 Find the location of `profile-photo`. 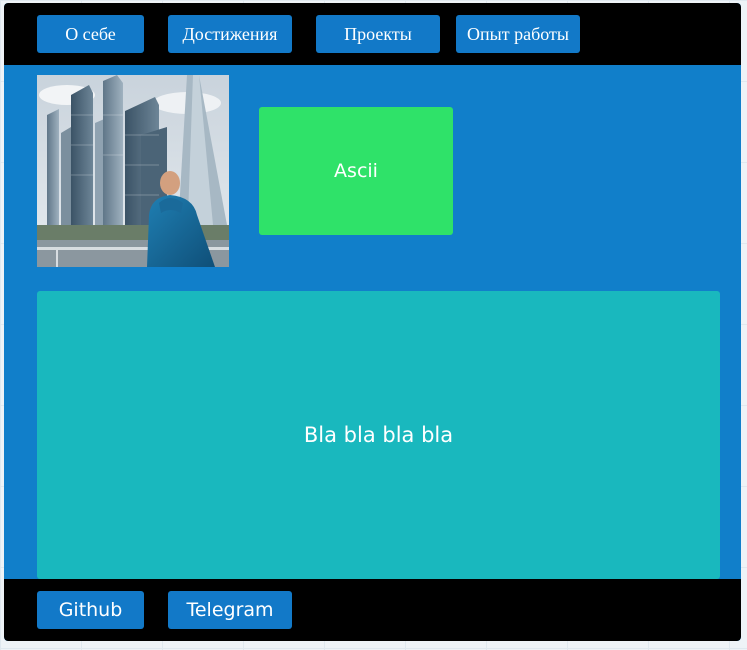

profile-photo is located at coordinates (133, 171).